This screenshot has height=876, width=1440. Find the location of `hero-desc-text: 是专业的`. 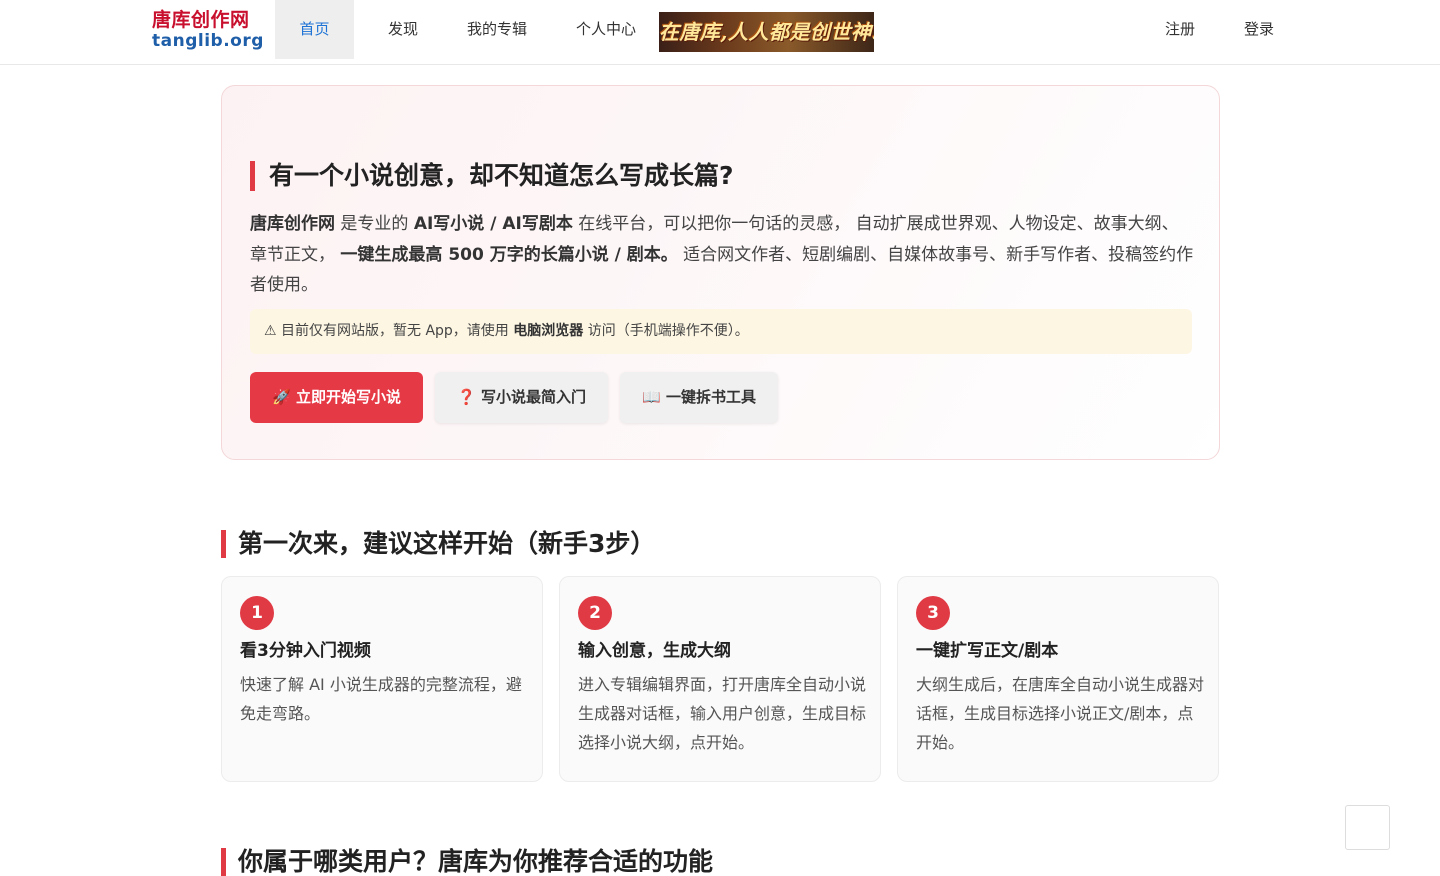

hero-desc-text: 是专业的 is located at coordinates (374, 224).